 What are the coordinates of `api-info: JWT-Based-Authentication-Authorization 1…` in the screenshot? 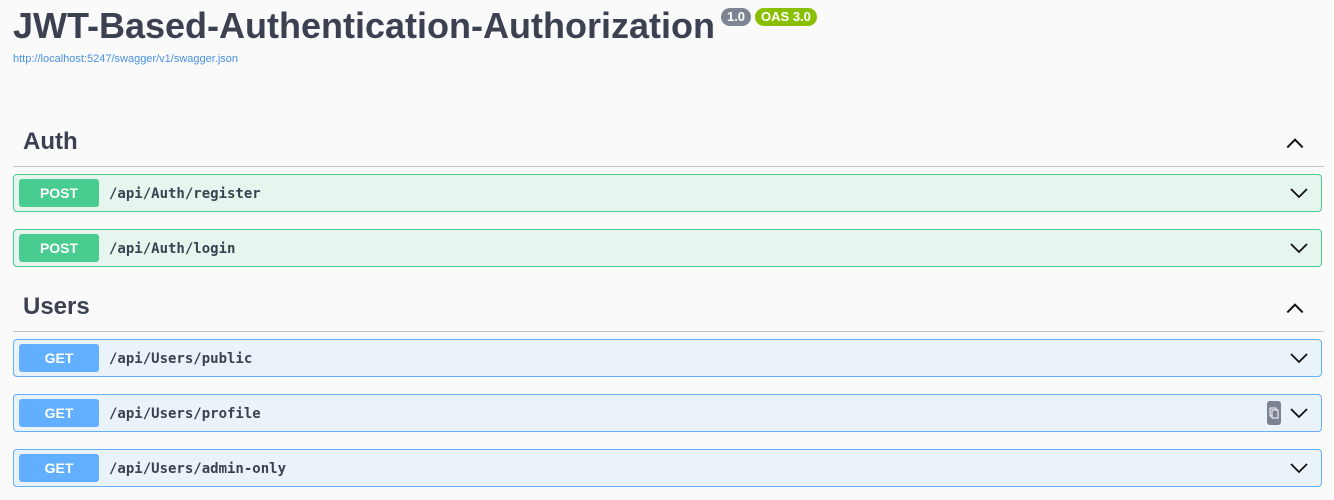 It's located at (415, 33).